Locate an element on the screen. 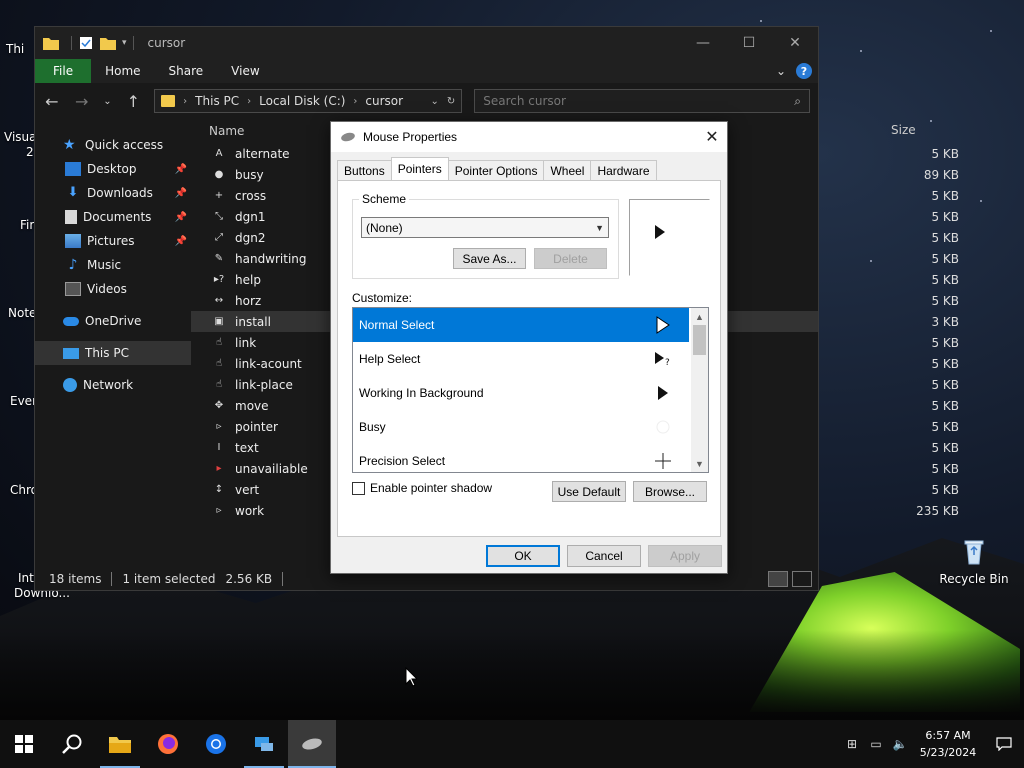 The width and height of the screenshot is (1024, 768). clock-date: 5/23/2024 is located at coordinates (948, 752).